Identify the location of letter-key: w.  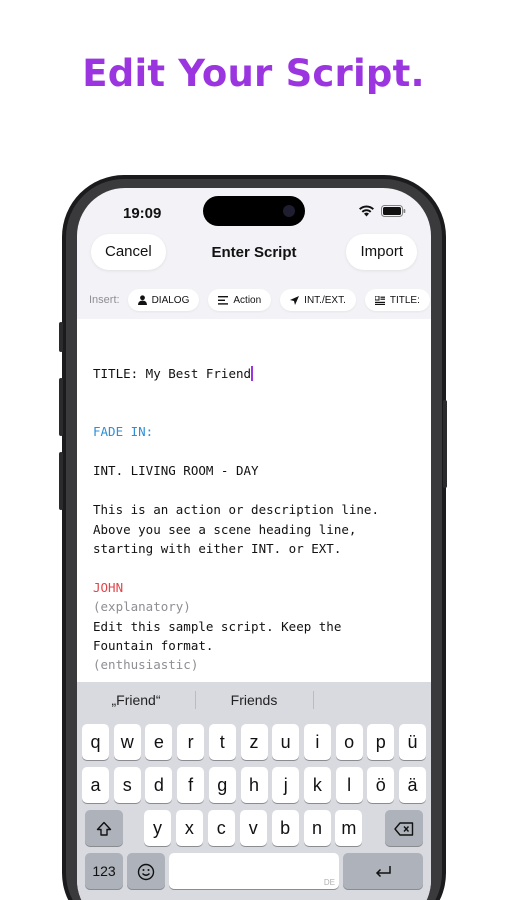
(127, 742).